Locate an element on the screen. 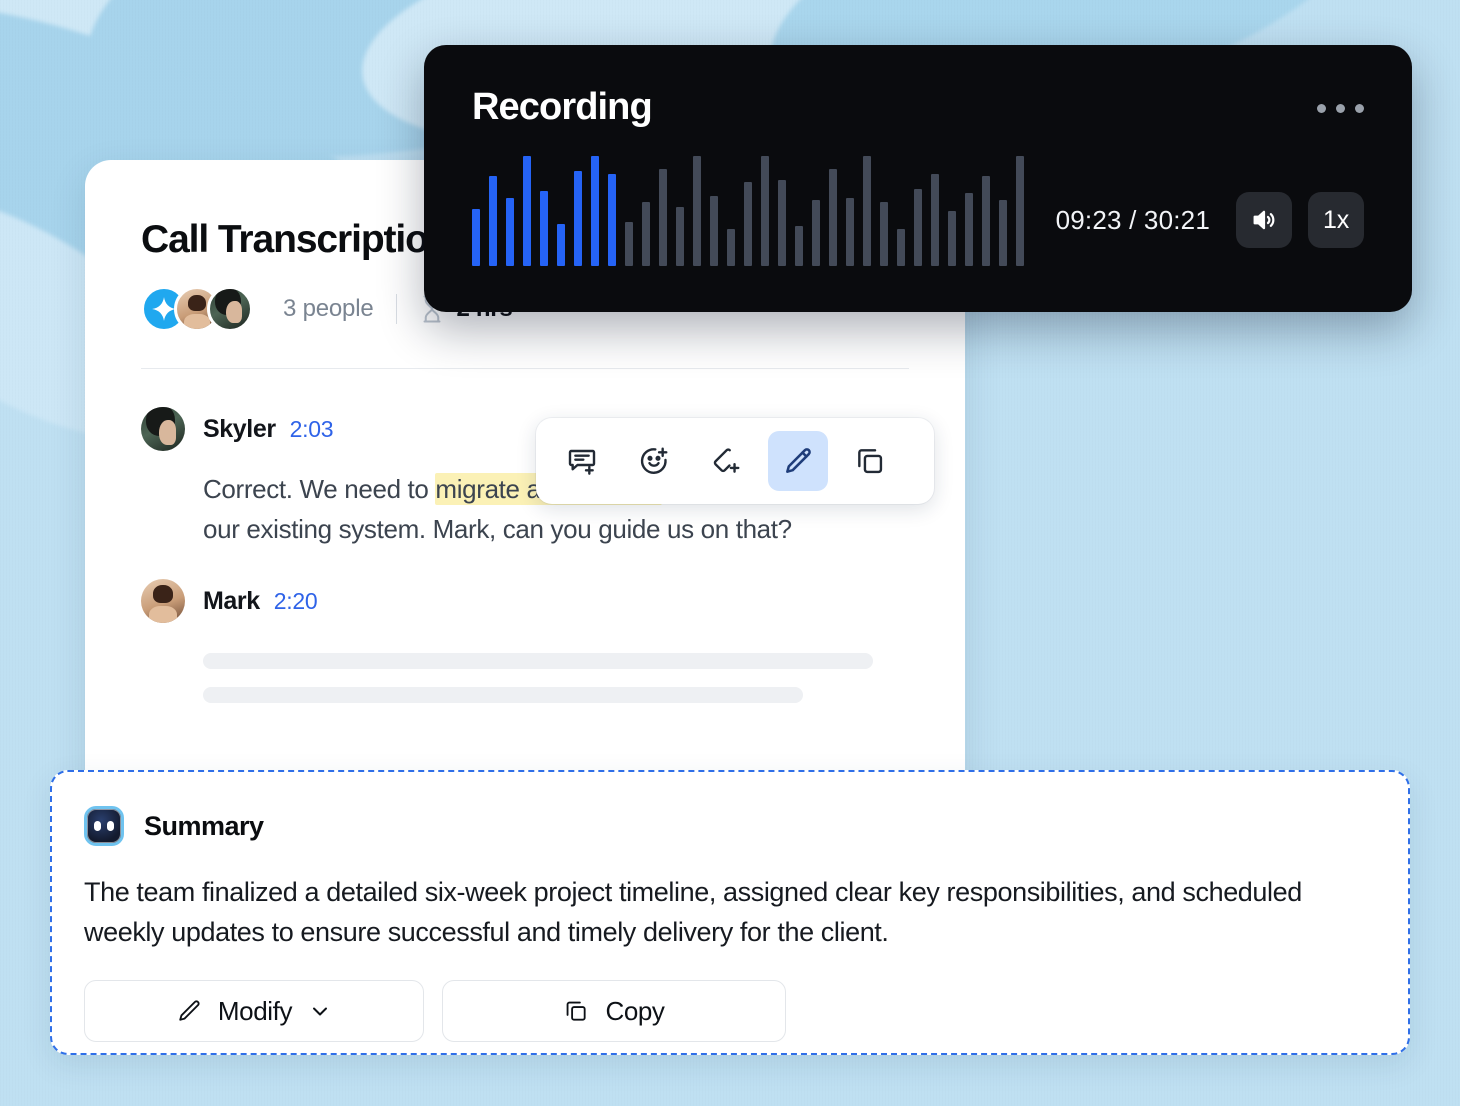 The height and width of the screenshot is (1106, 1460). audio-waveform is located at coordinates (752, 211).